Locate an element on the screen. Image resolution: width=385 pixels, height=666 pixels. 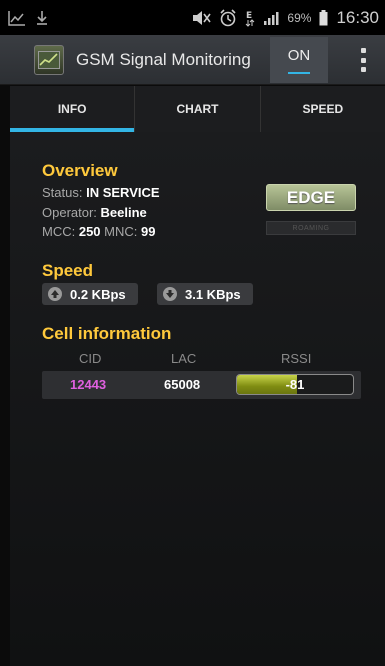
action-bar: GSM Signal Monitoring ON is located at coordinates (192, 60).